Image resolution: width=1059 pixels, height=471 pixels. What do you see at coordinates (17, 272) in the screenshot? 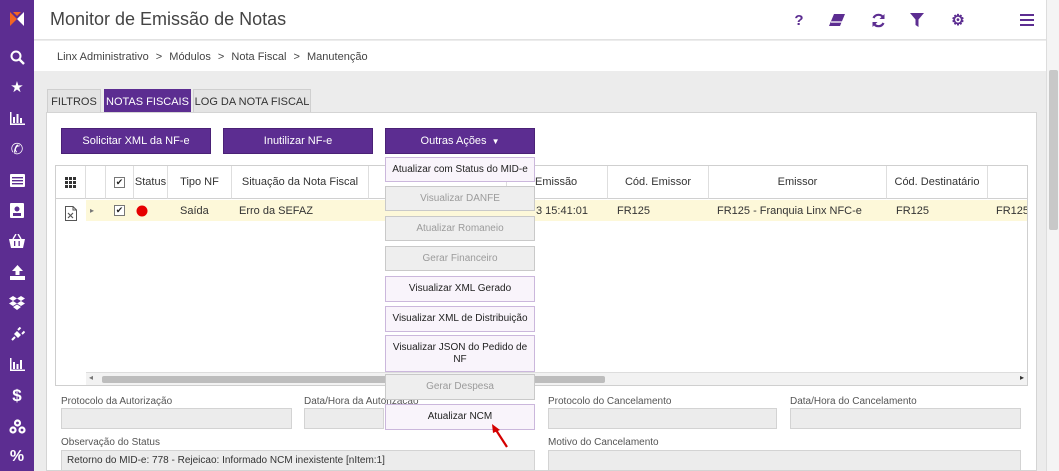
I see `upload-icon` at bounding box center [17, 272].